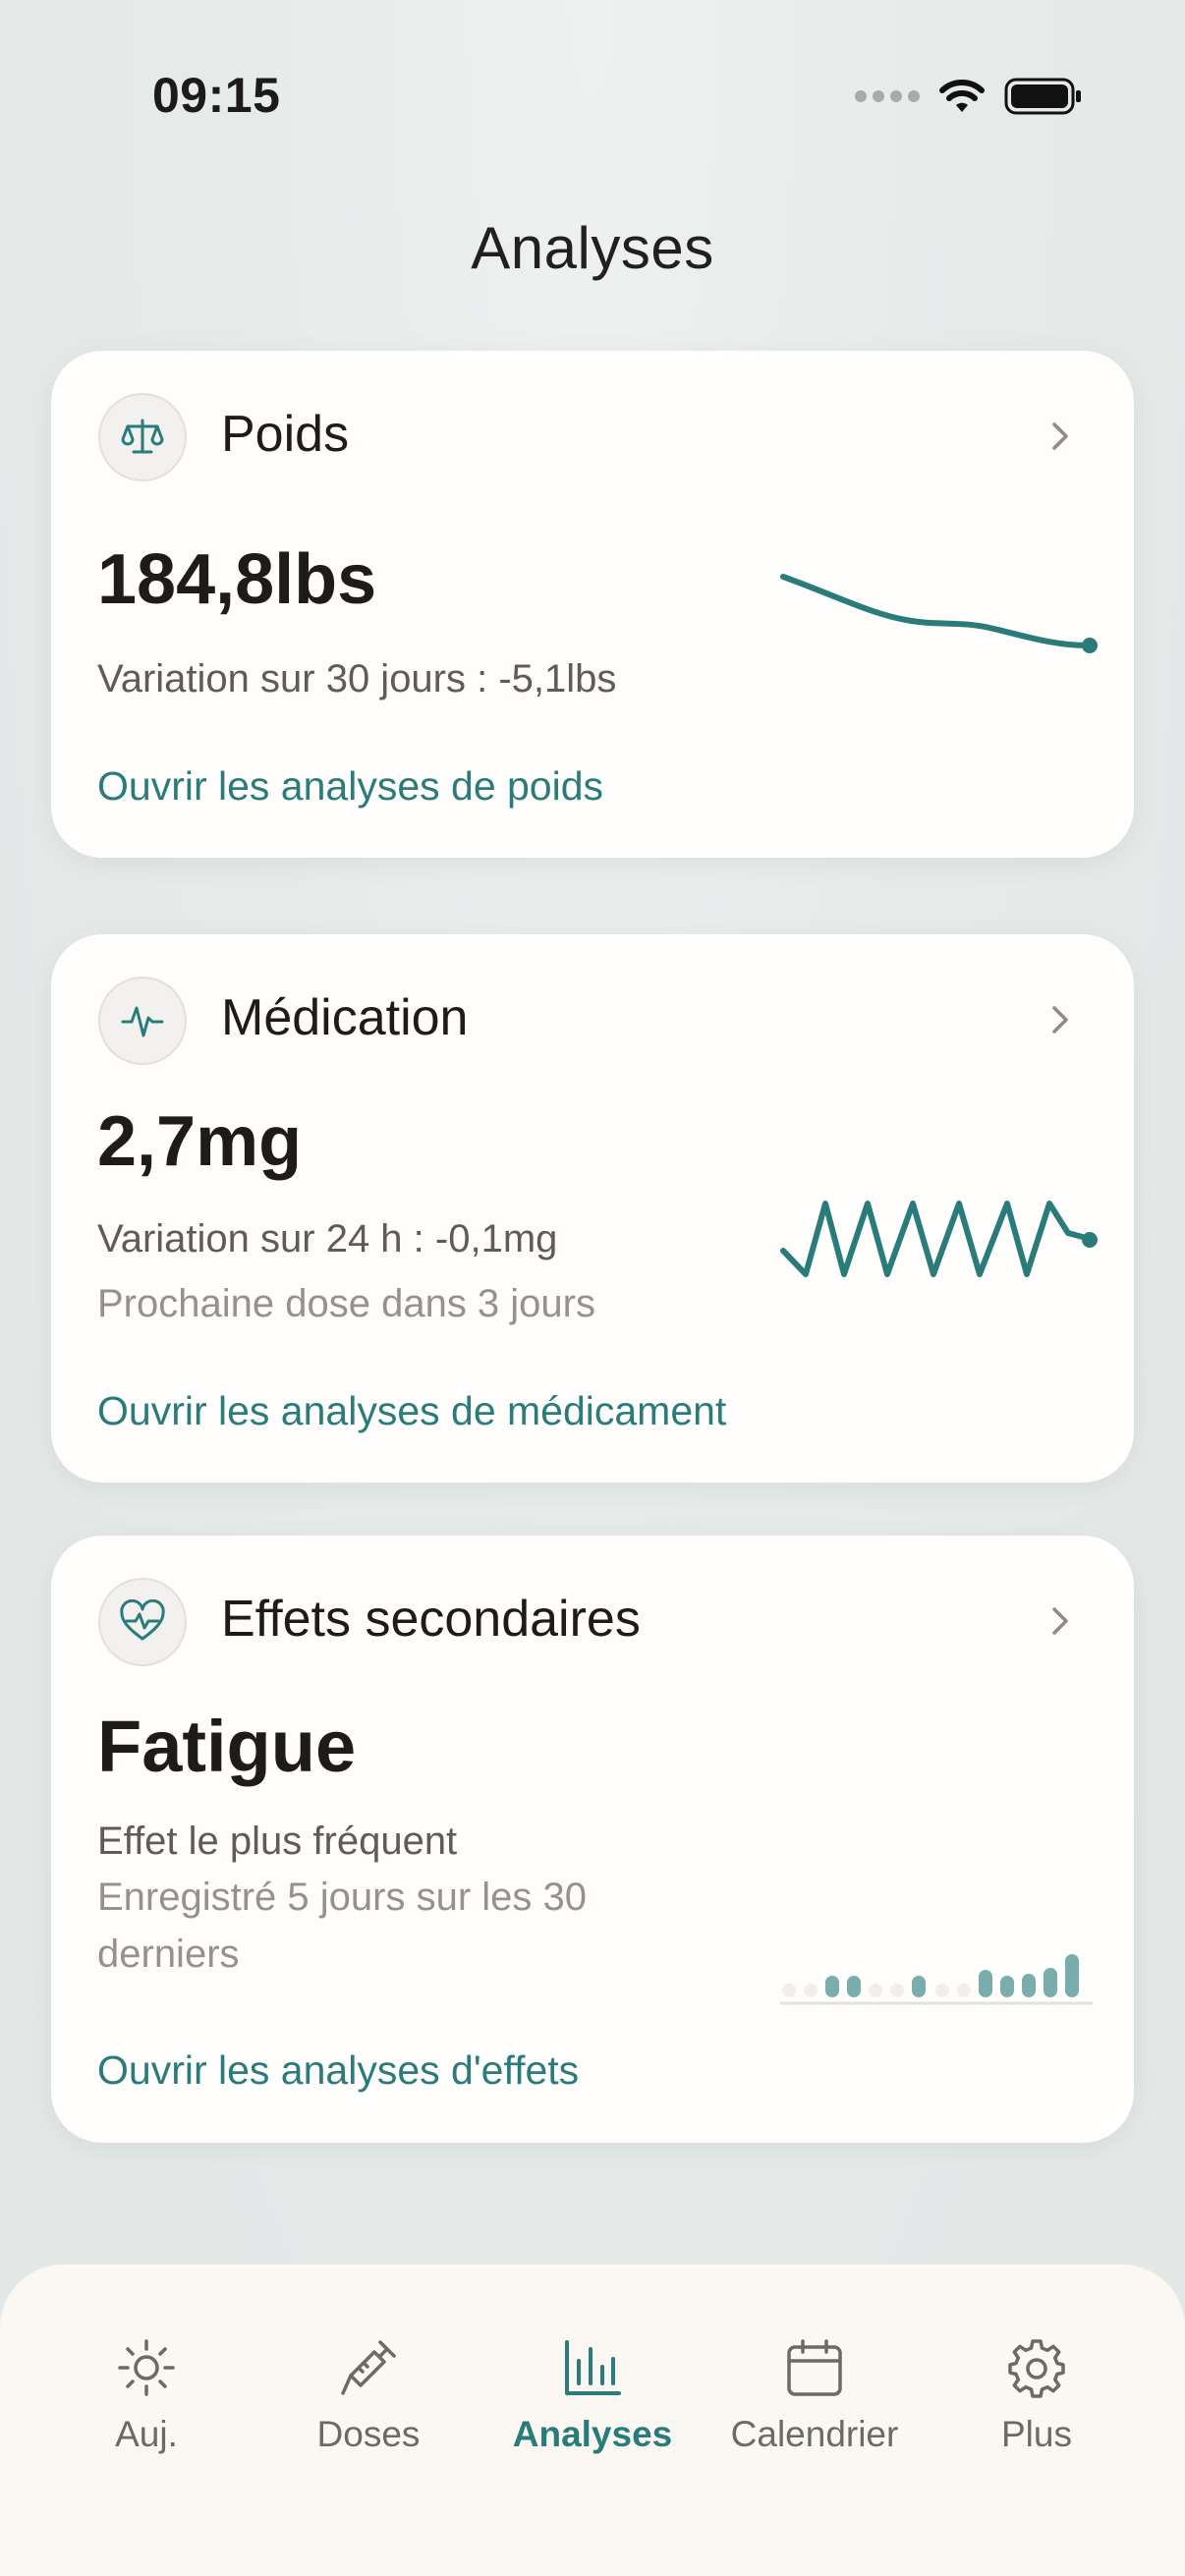 The image size is (1185, 2576). What do you see at coordinates (350, 786) in the screenshot?
I see `weight-analytics-link: Ouvrir les analyses de poids` at bounding box center [350, 786].